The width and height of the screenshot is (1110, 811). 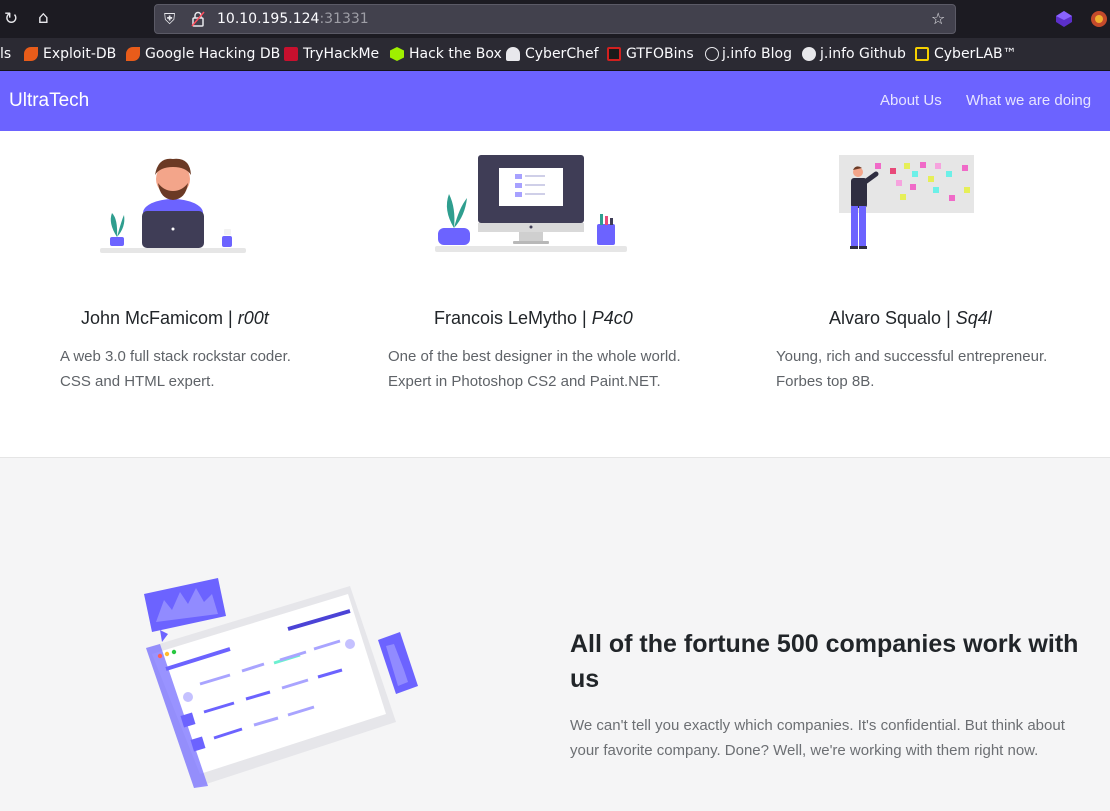 What do you see at coordinates (169, 19) in the screenshot?
I see `shield-icon: ⛨` at bounding box center [169, 19].